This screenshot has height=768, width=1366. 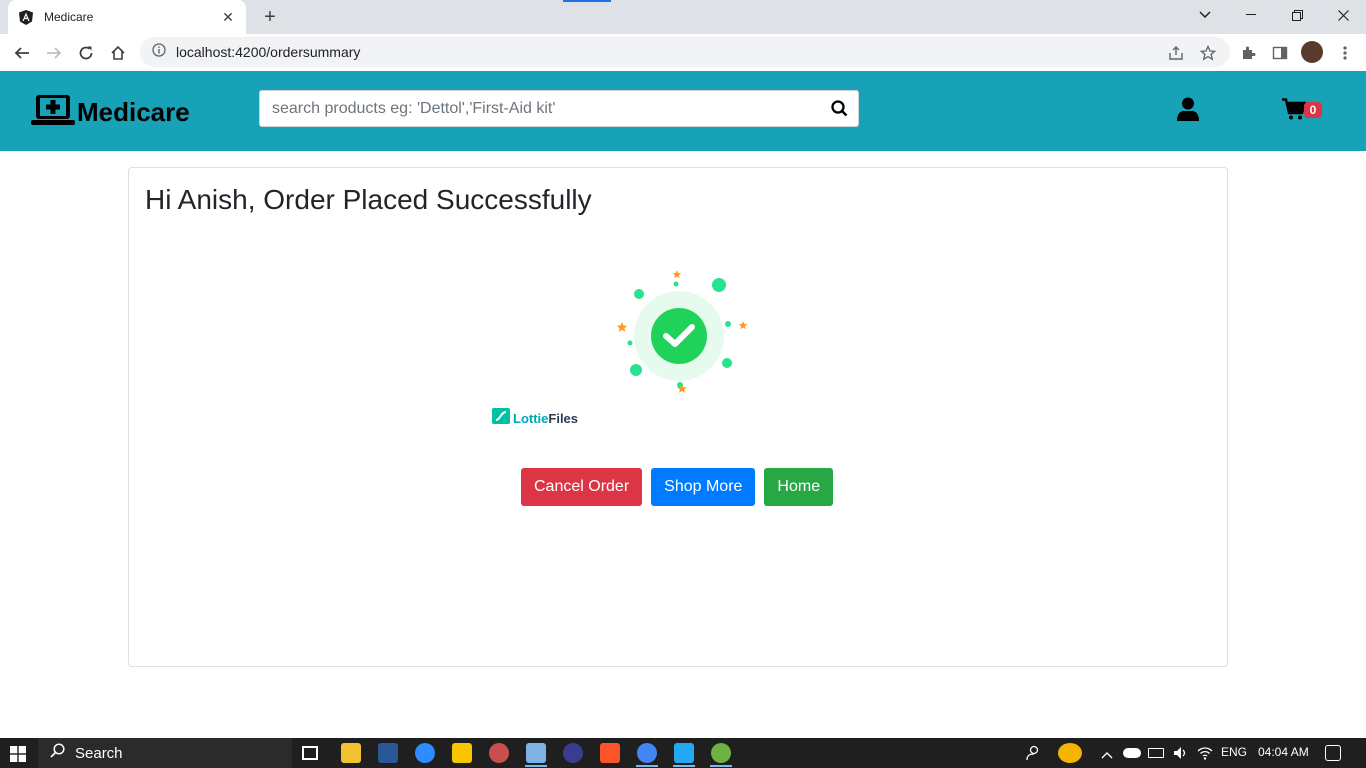 What do you see at coordinates (1294, 111) in the screenshot?
I see `cart-icon` at bounding box center [1294, 111].